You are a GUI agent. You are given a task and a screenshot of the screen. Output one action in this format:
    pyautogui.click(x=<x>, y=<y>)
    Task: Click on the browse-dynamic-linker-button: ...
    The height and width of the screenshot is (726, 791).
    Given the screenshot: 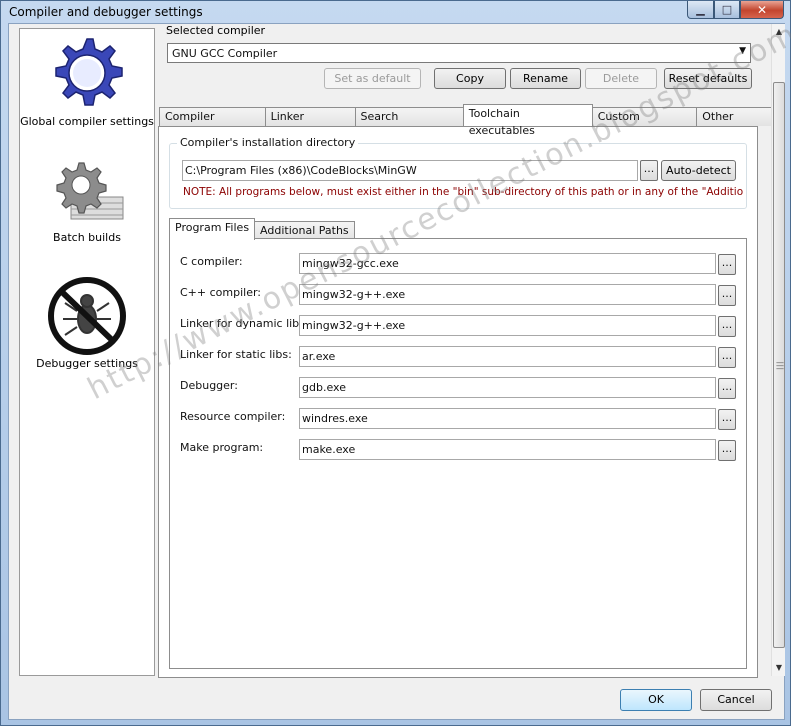 What is the action you would take?
    pyautogui.click(x=727, y=326)
    